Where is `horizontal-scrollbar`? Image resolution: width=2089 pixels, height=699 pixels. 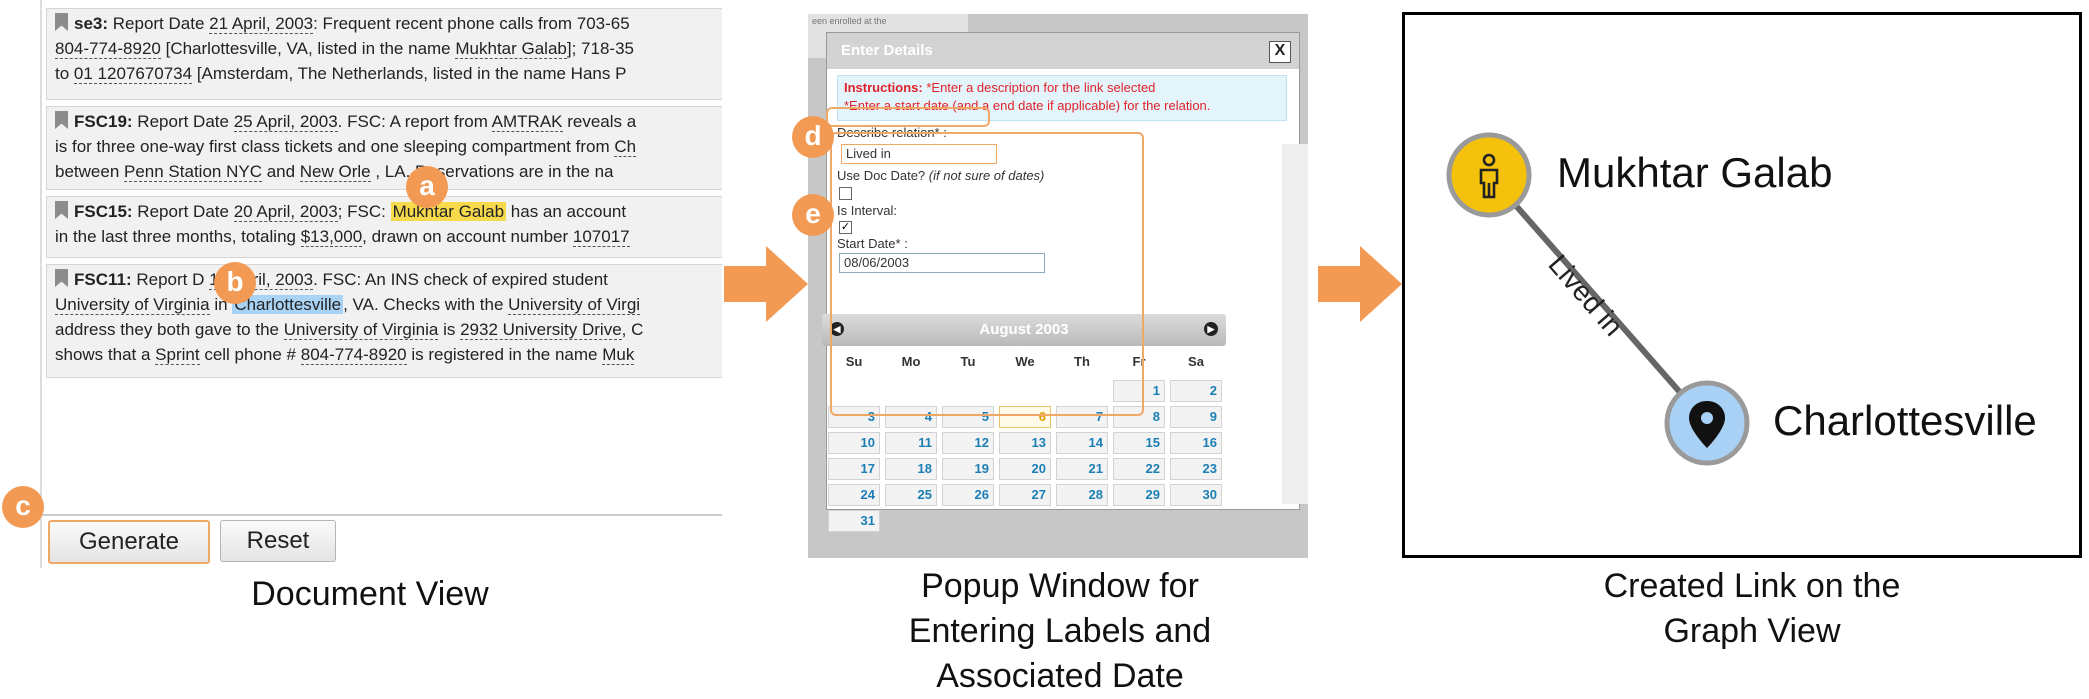 horizontal-scrollbar is located at coordinates (382, 515).